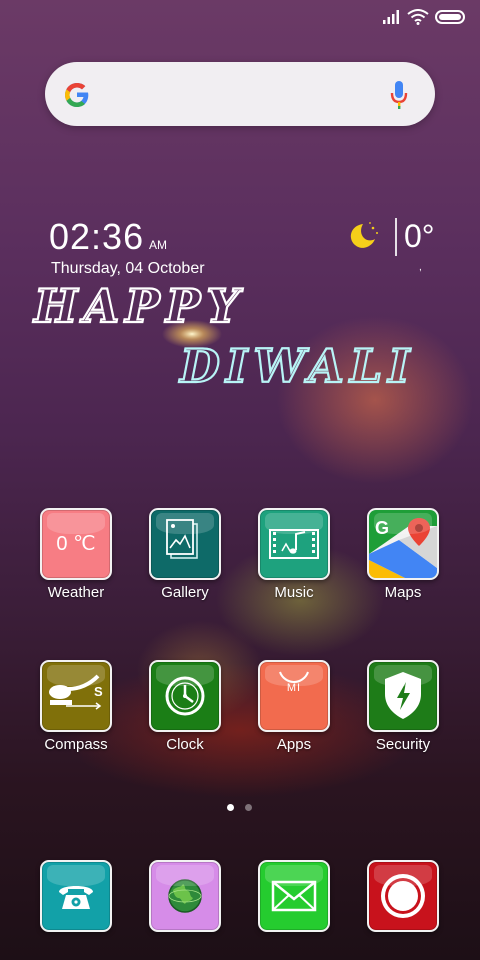  I want to click on weather-icon-text: 0 ℃, so click(76, 544).